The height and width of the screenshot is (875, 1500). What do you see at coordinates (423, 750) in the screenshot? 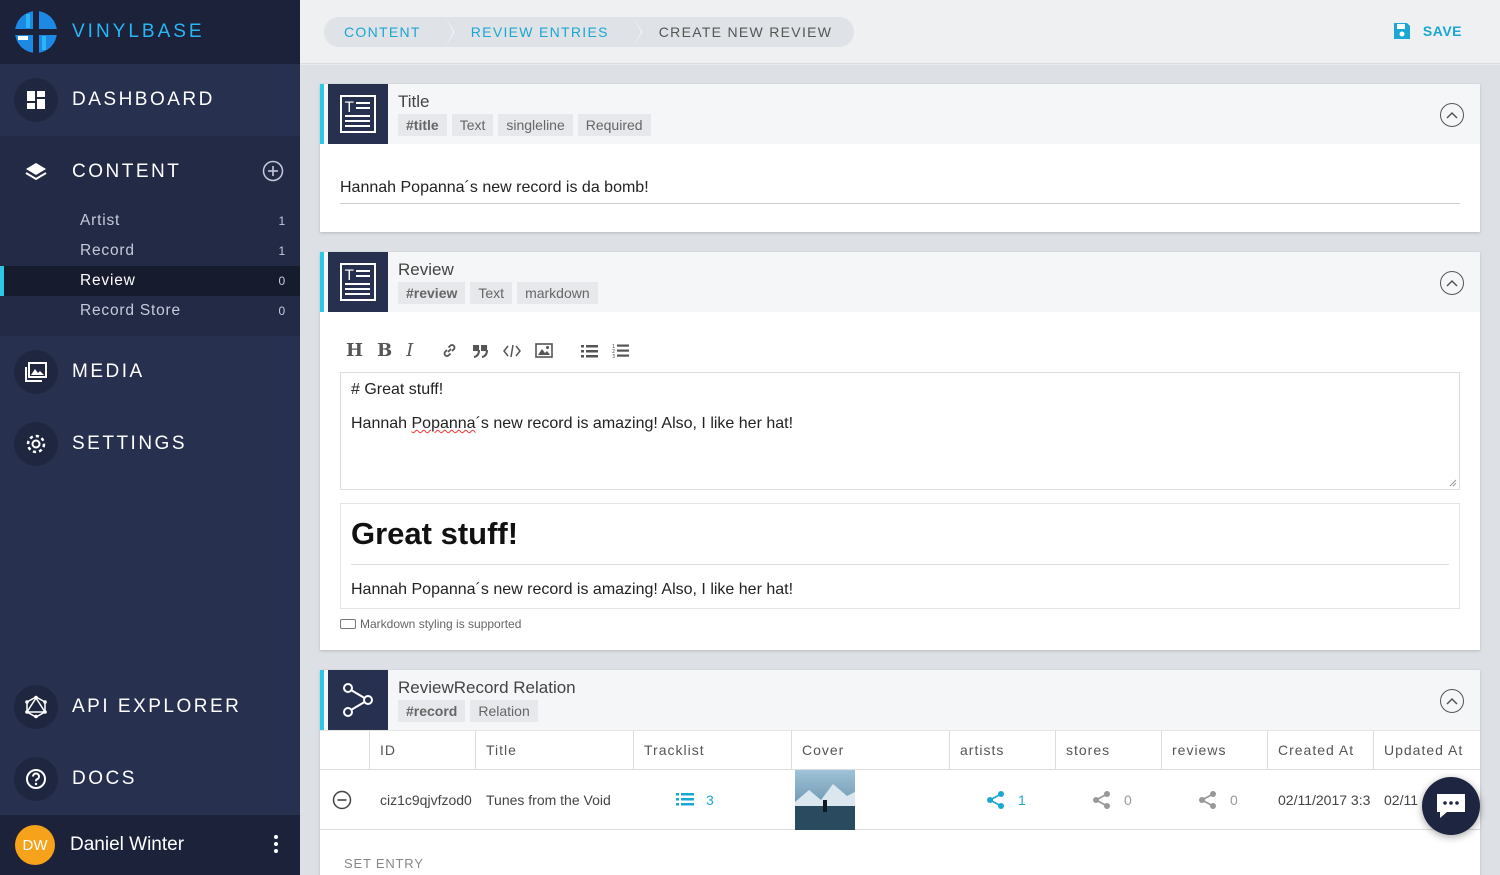
I see `column-header: ID` at bounding box center [423, 750].